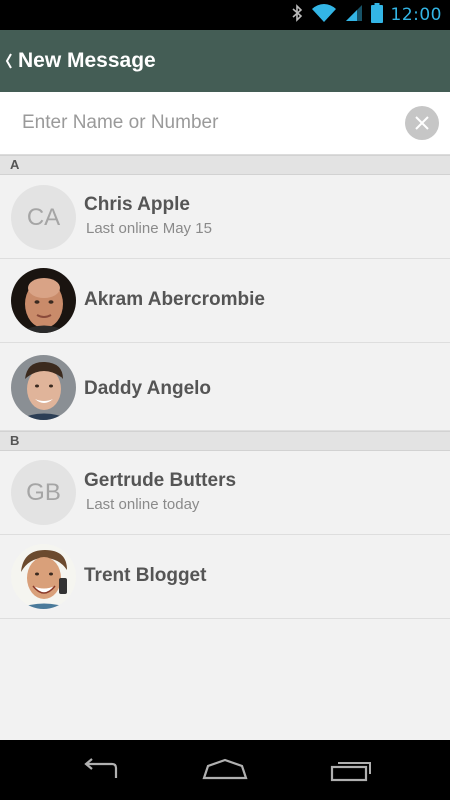 Image resolution: width=450 pixels, height=800 pixels. Describe the element at coordinates (324, 15) in the screenshot. I see `wifi-icon` at that location.